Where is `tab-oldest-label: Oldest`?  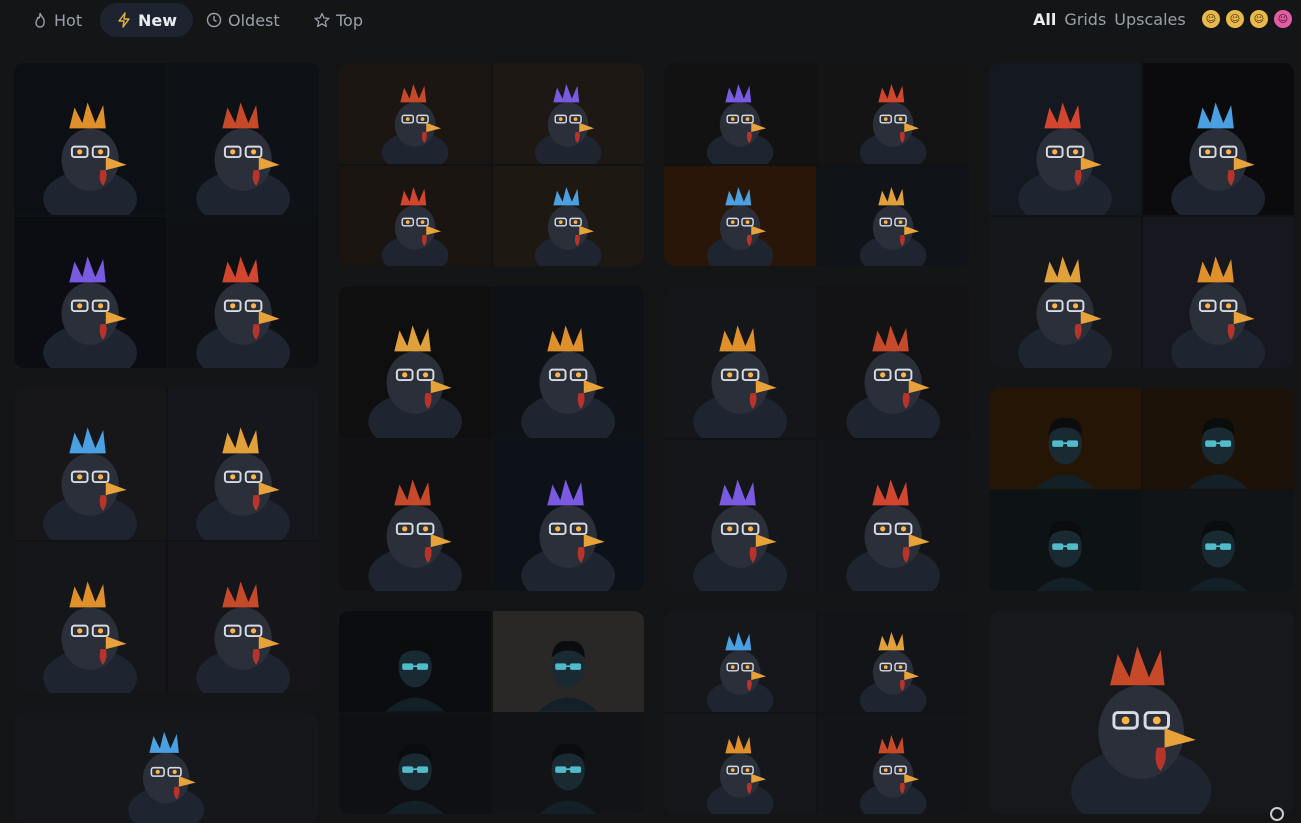 tab-oldest-label: Oldest is located at coordinates (254, 20).